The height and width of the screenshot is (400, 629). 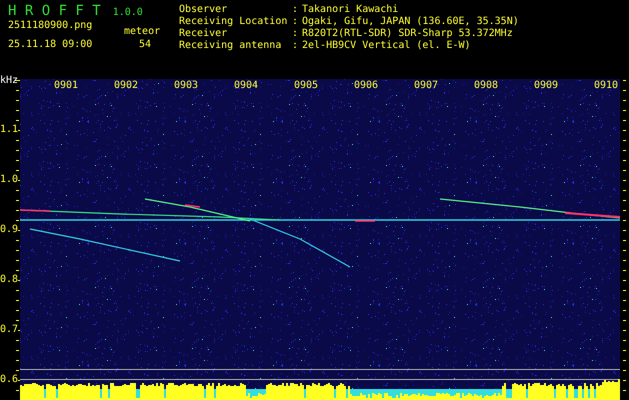 I want to click on time-label: 0901, so click(x=66, y=86).